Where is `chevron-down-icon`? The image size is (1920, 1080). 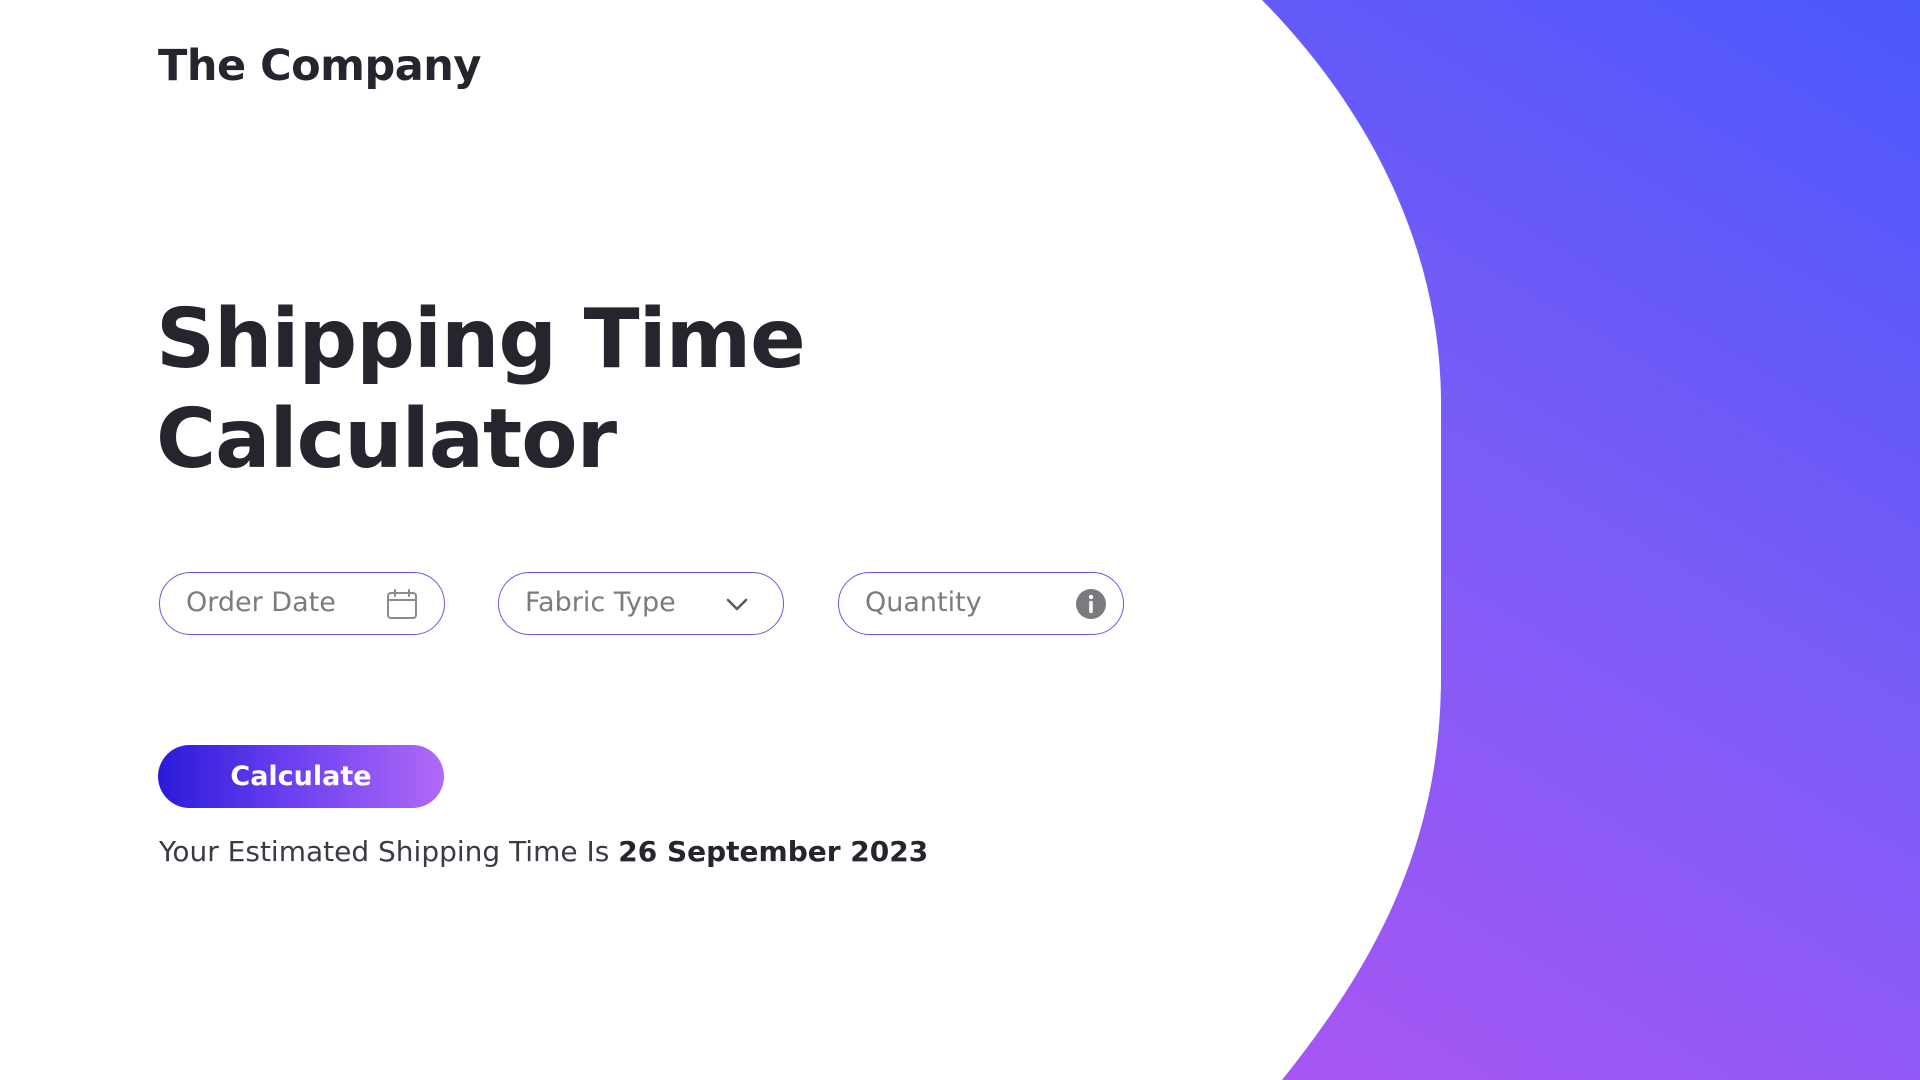
chevron-down-icon is located at coordinates (737, 604).